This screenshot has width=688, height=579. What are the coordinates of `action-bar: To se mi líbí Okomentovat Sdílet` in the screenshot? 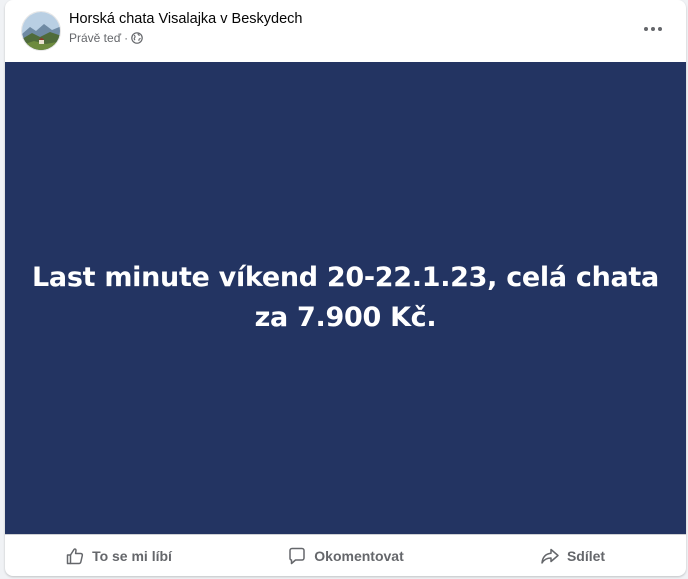 It's located at (345, 555).